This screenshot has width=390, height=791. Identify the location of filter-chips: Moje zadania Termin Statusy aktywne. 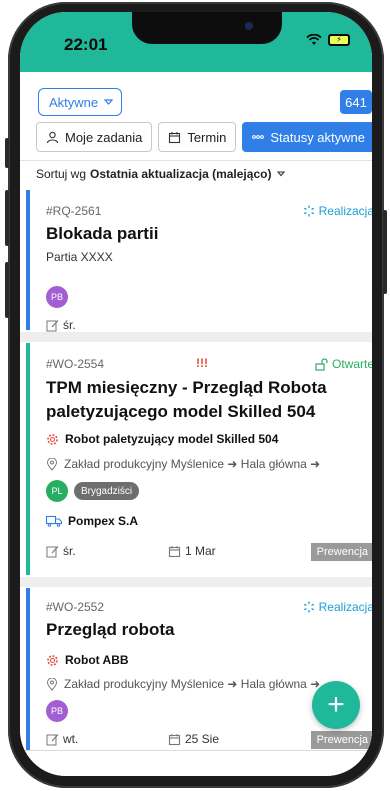
(204, 137).